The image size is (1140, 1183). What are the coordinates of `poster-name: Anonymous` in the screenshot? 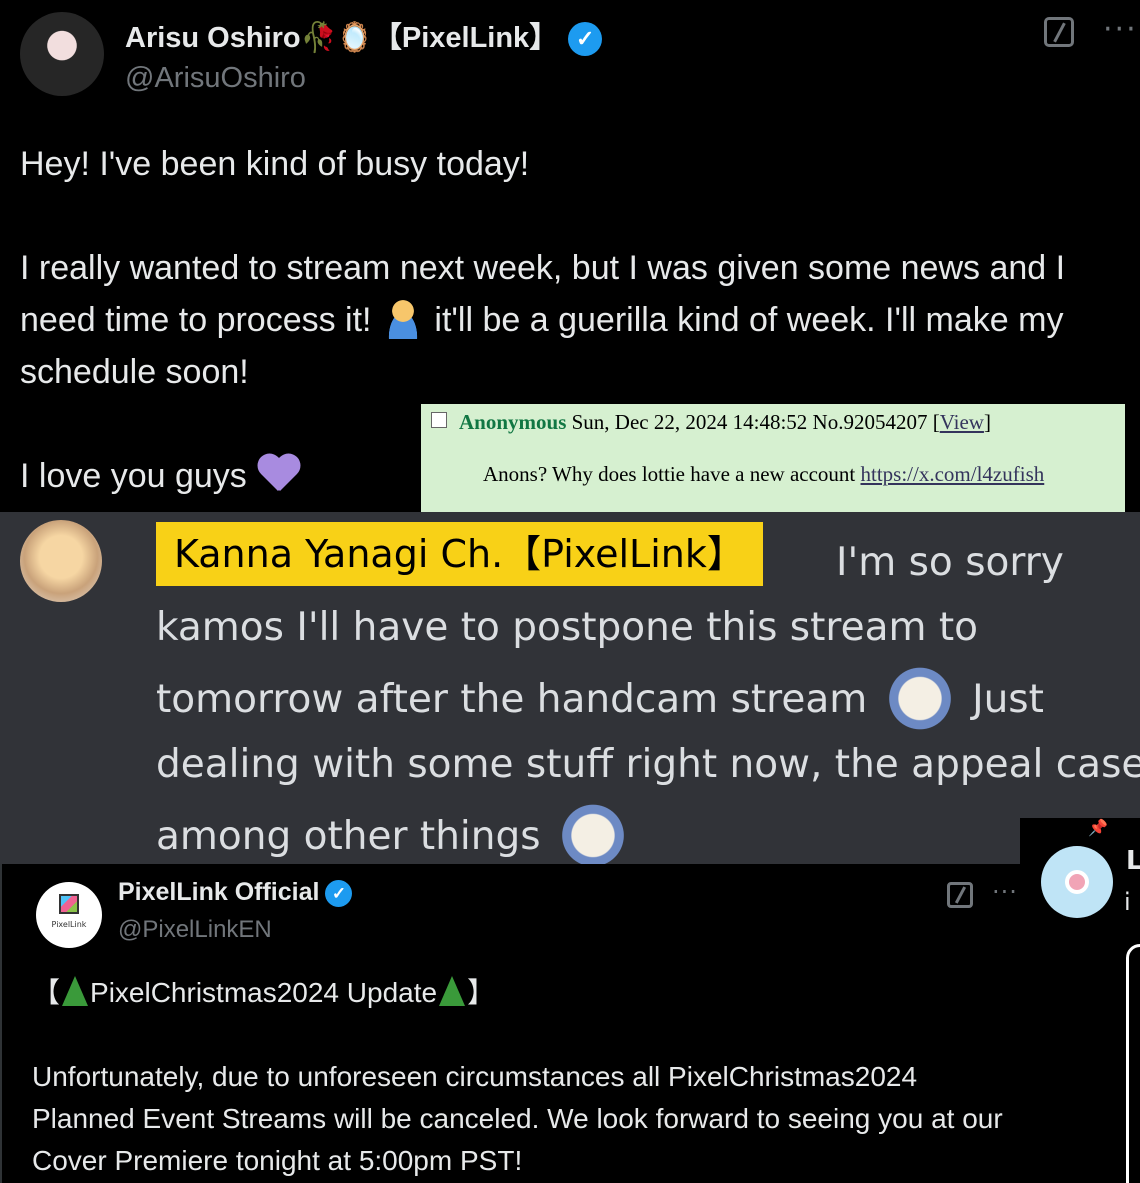 It's located at (513, 422).